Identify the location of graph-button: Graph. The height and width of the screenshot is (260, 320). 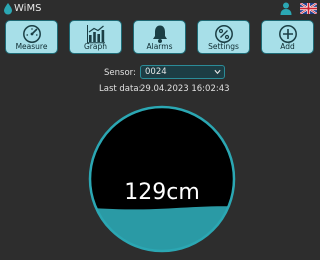
(95, 37).